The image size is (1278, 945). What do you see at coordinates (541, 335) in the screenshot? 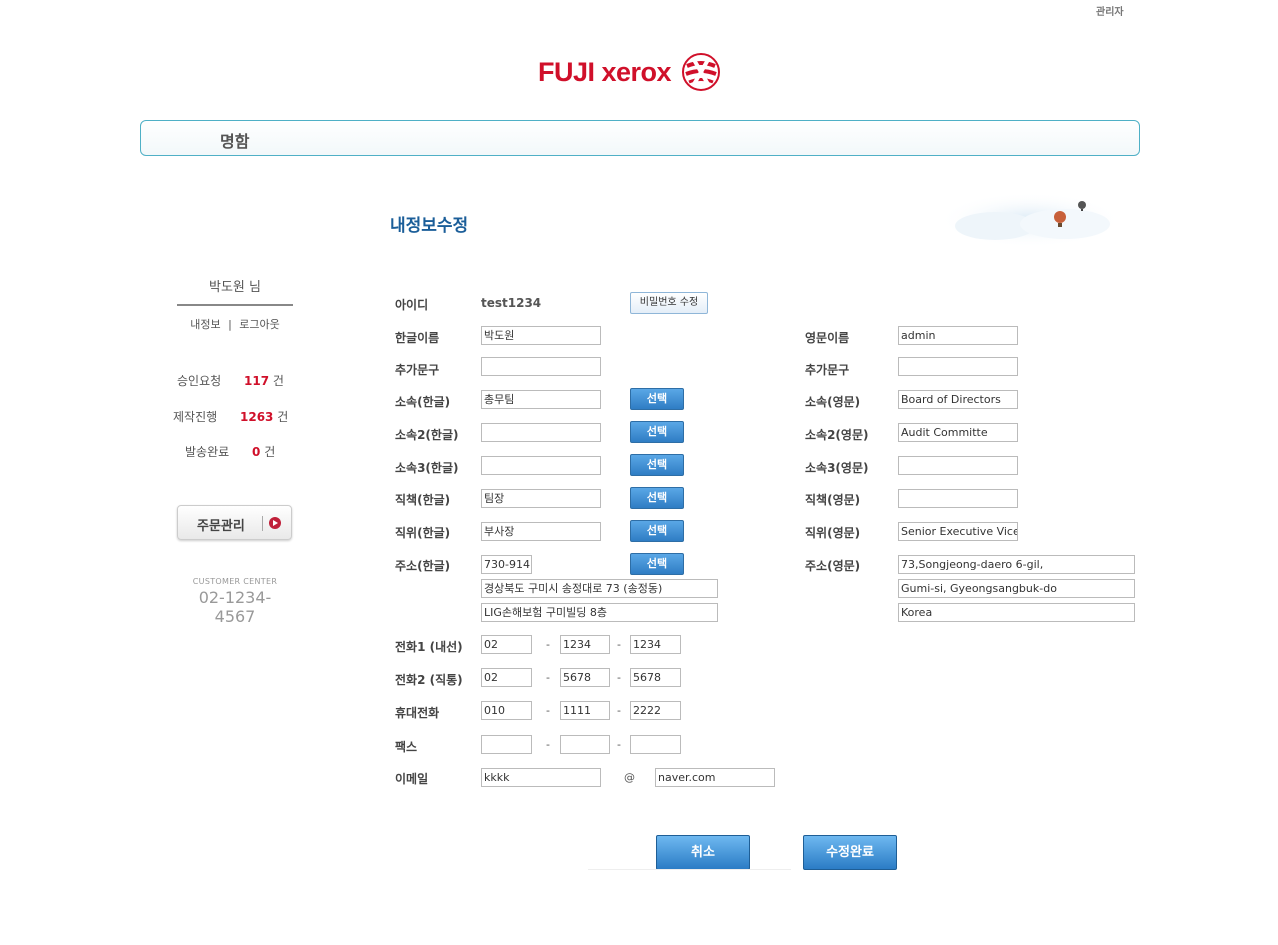
I see `name-kr-input: 박도원` at bounding box center [541, 335].